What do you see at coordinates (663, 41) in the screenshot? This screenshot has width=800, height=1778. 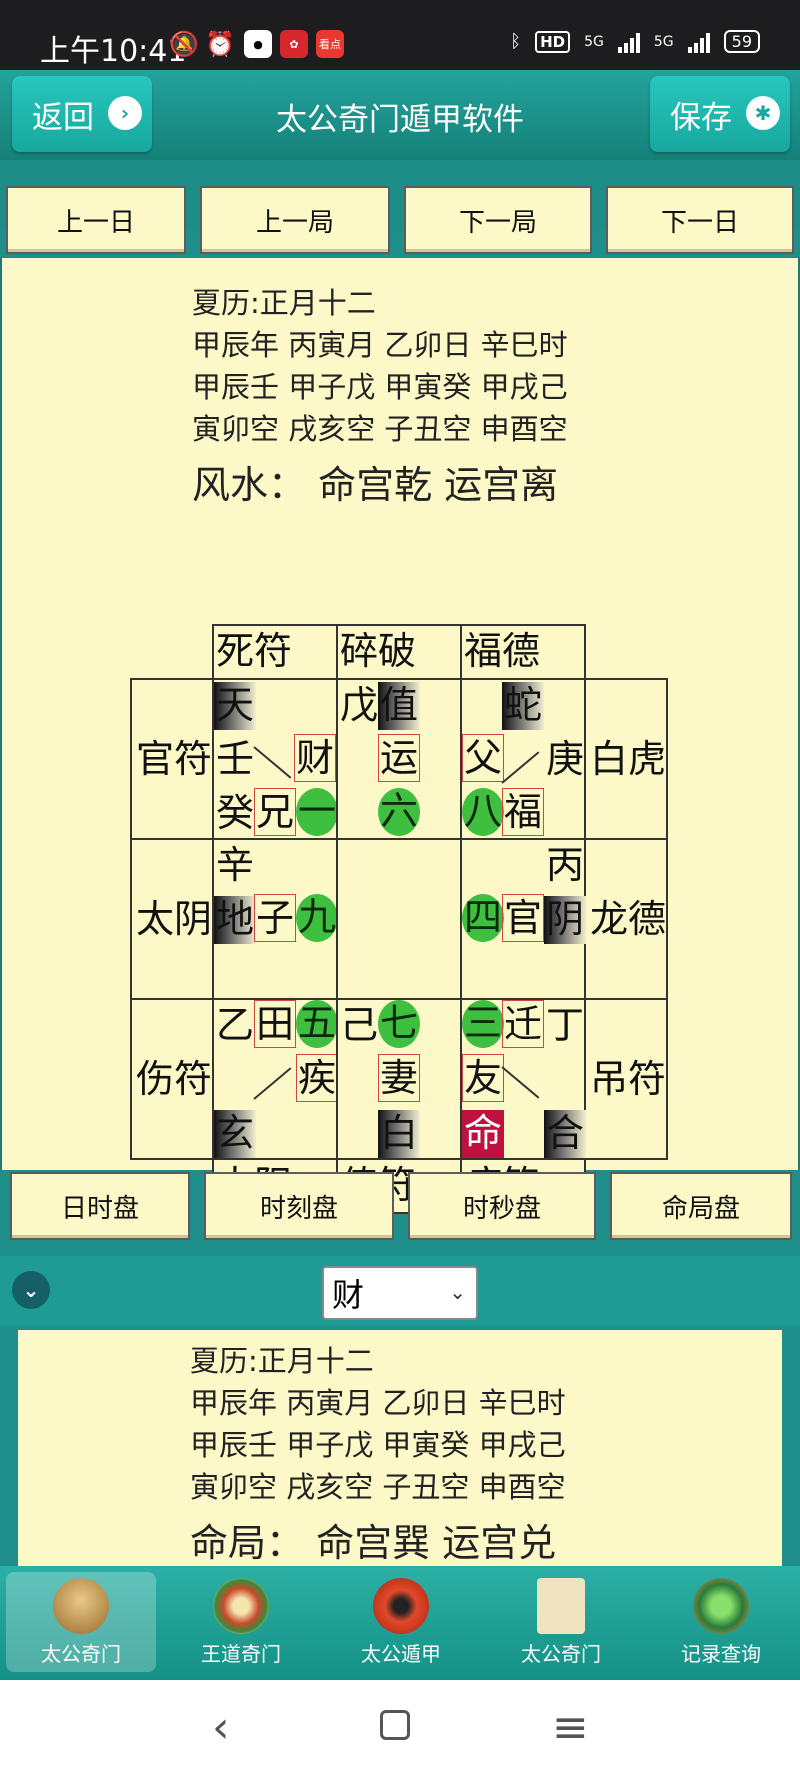 I see `network-5g-2: 5G` at bounding box center [663, 41].